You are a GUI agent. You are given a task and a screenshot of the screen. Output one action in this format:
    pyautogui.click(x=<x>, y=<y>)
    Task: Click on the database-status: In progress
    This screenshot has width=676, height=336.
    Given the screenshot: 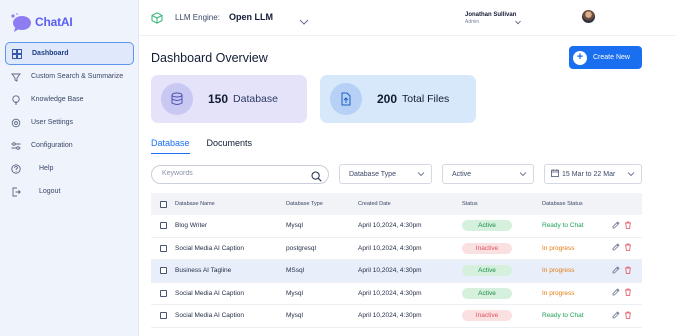 What is the action you would take?
    pyautogui.click(x=558, y=271)
    